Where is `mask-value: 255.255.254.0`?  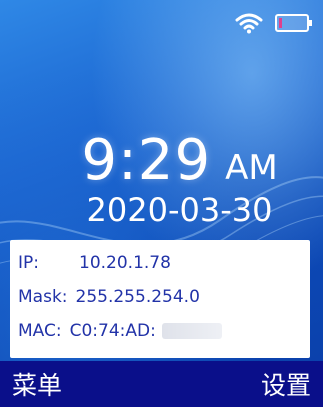 mask-value: 255.255.254.0 is located at coordinates (137, 297).